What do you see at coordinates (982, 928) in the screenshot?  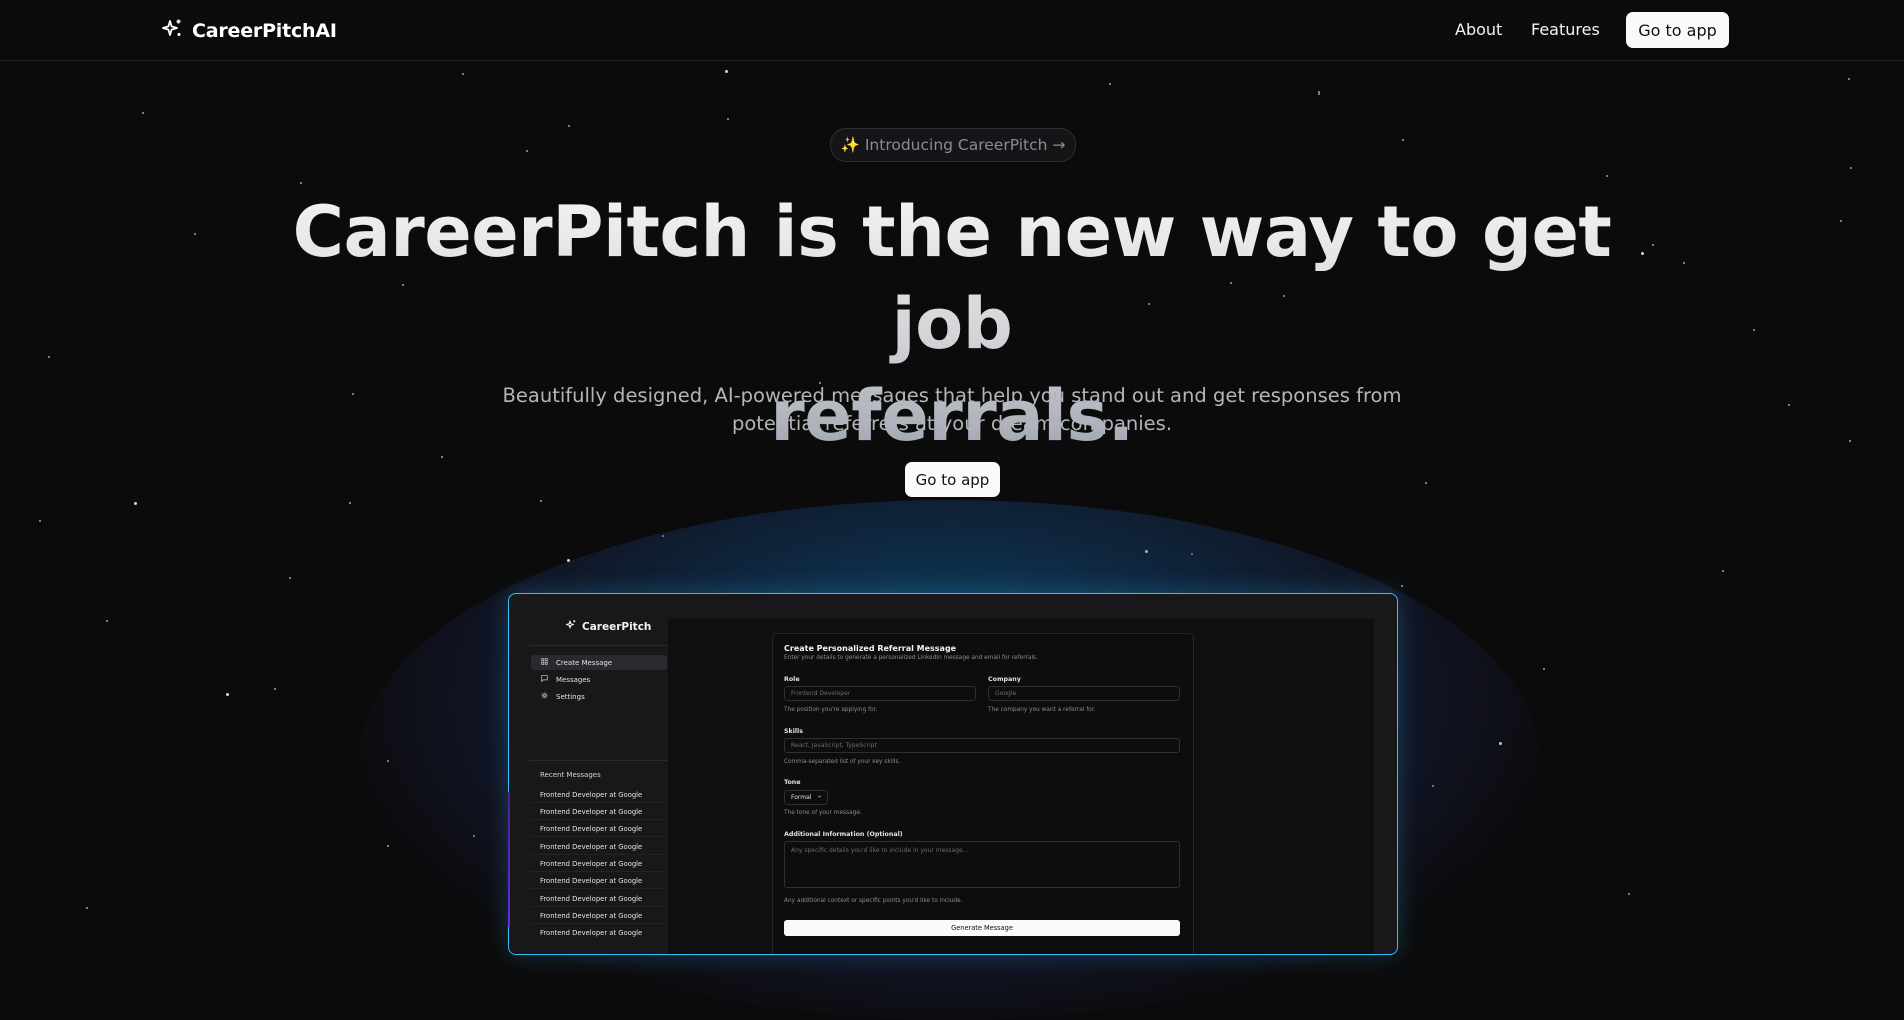 I see `generate-message-button: Generate Message` at bounding box center [982, 928].